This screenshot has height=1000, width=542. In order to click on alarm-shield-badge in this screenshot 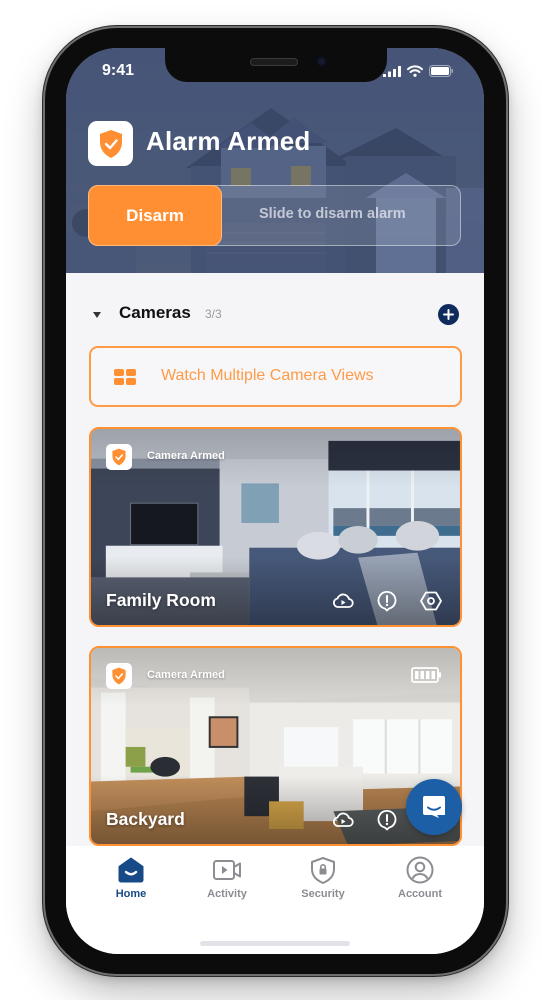, I will do `click(110, 143)`.